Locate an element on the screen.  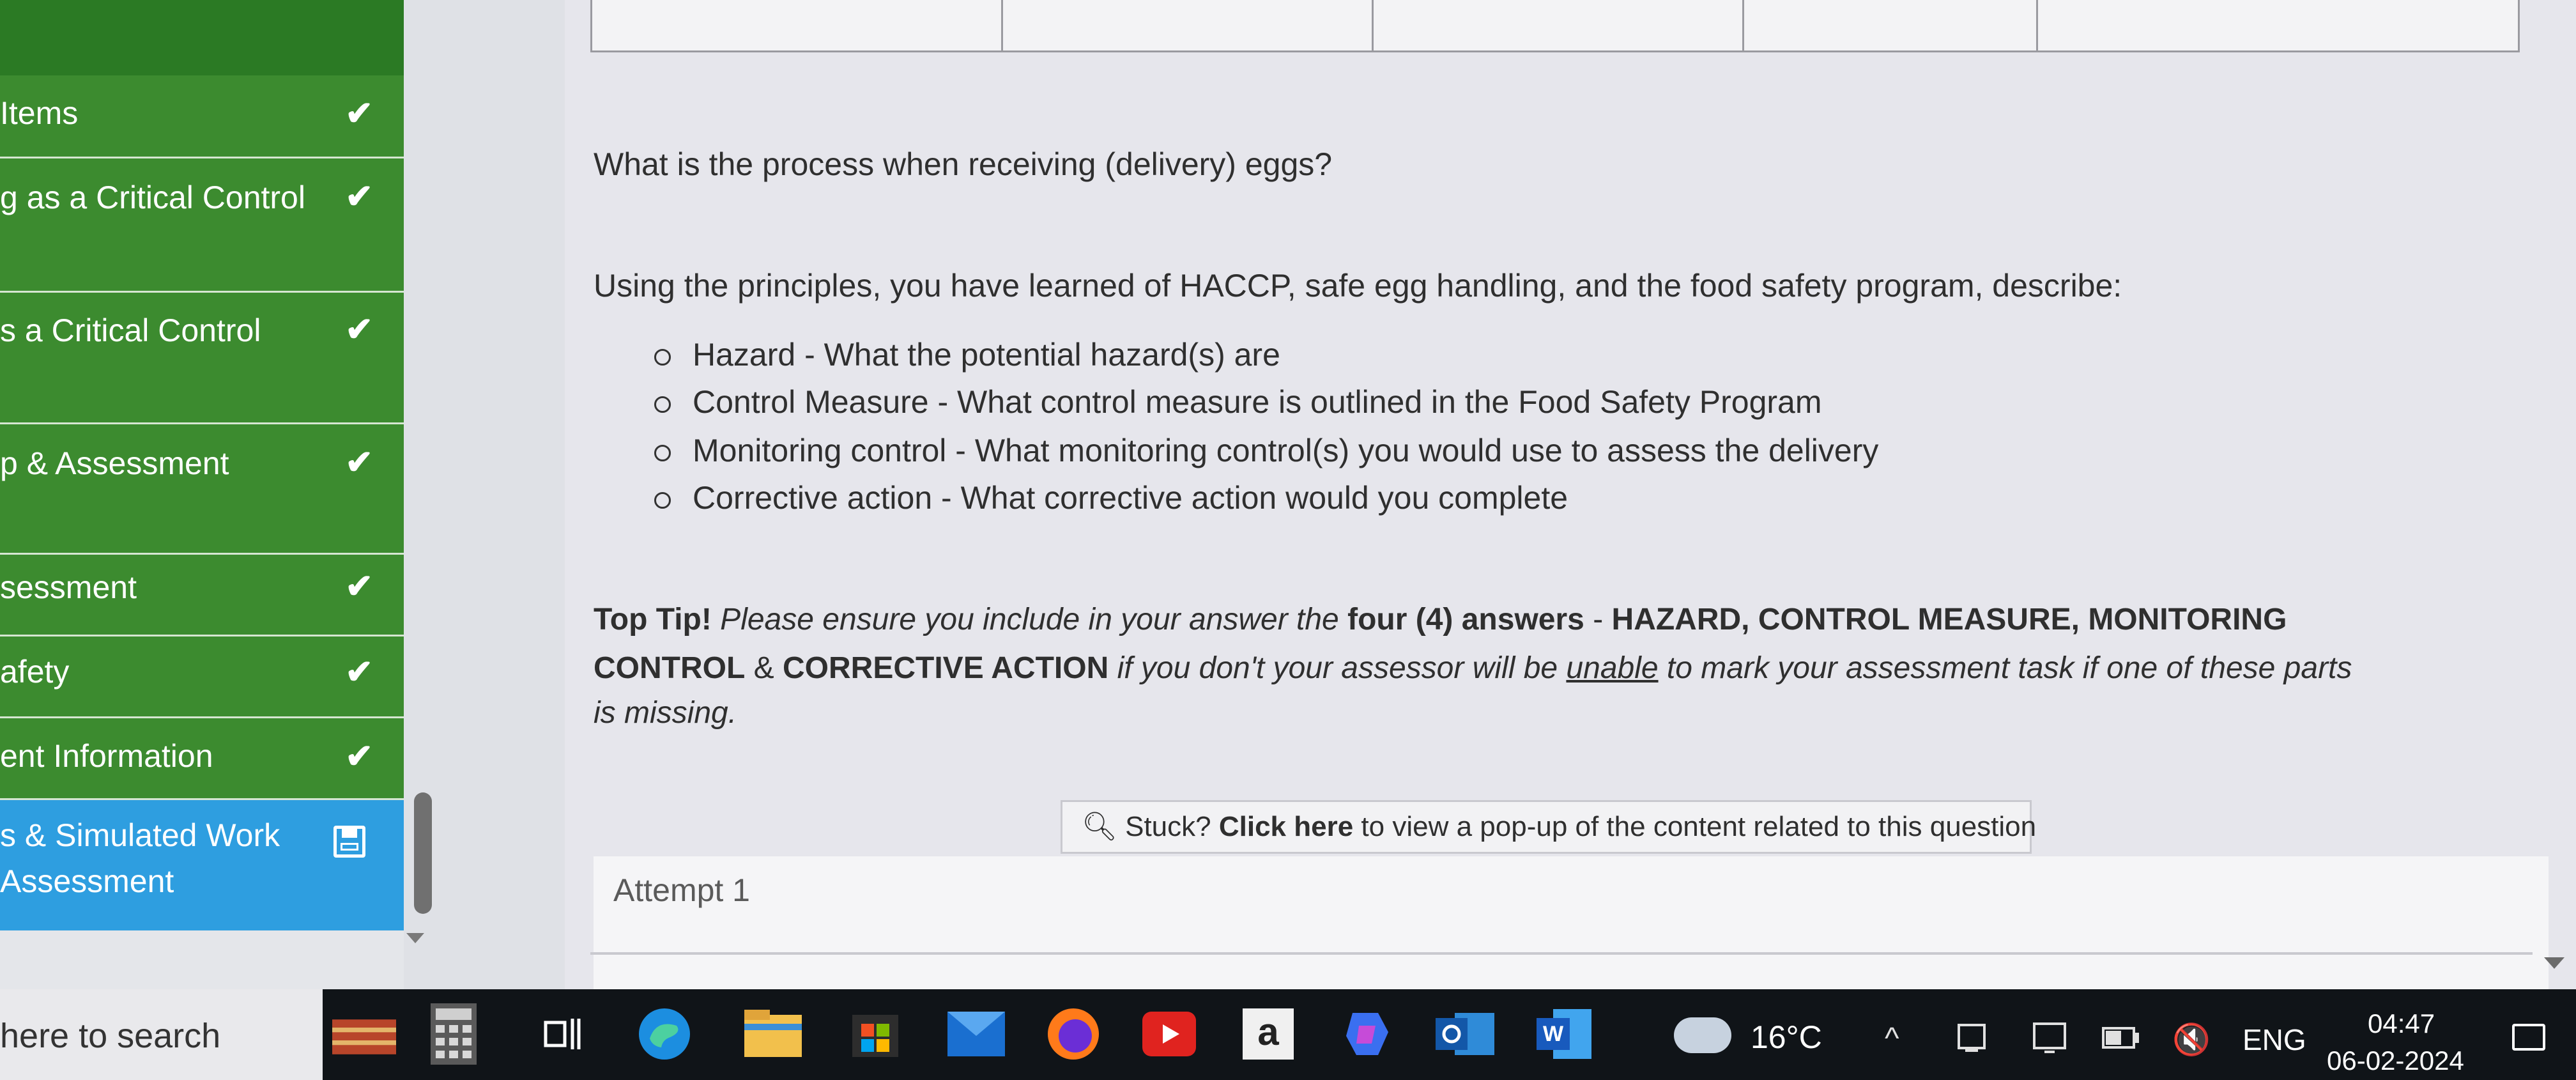
notification-icon is located at coordinates (2528, 1038).